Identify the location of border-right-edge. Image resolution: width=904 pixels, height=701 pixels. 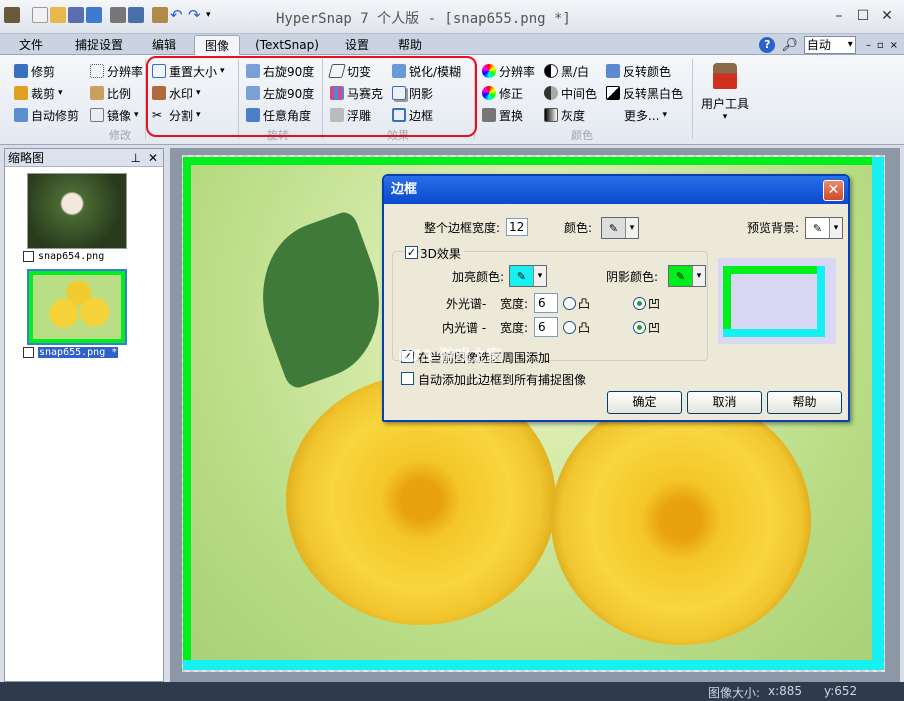
(878, 413).